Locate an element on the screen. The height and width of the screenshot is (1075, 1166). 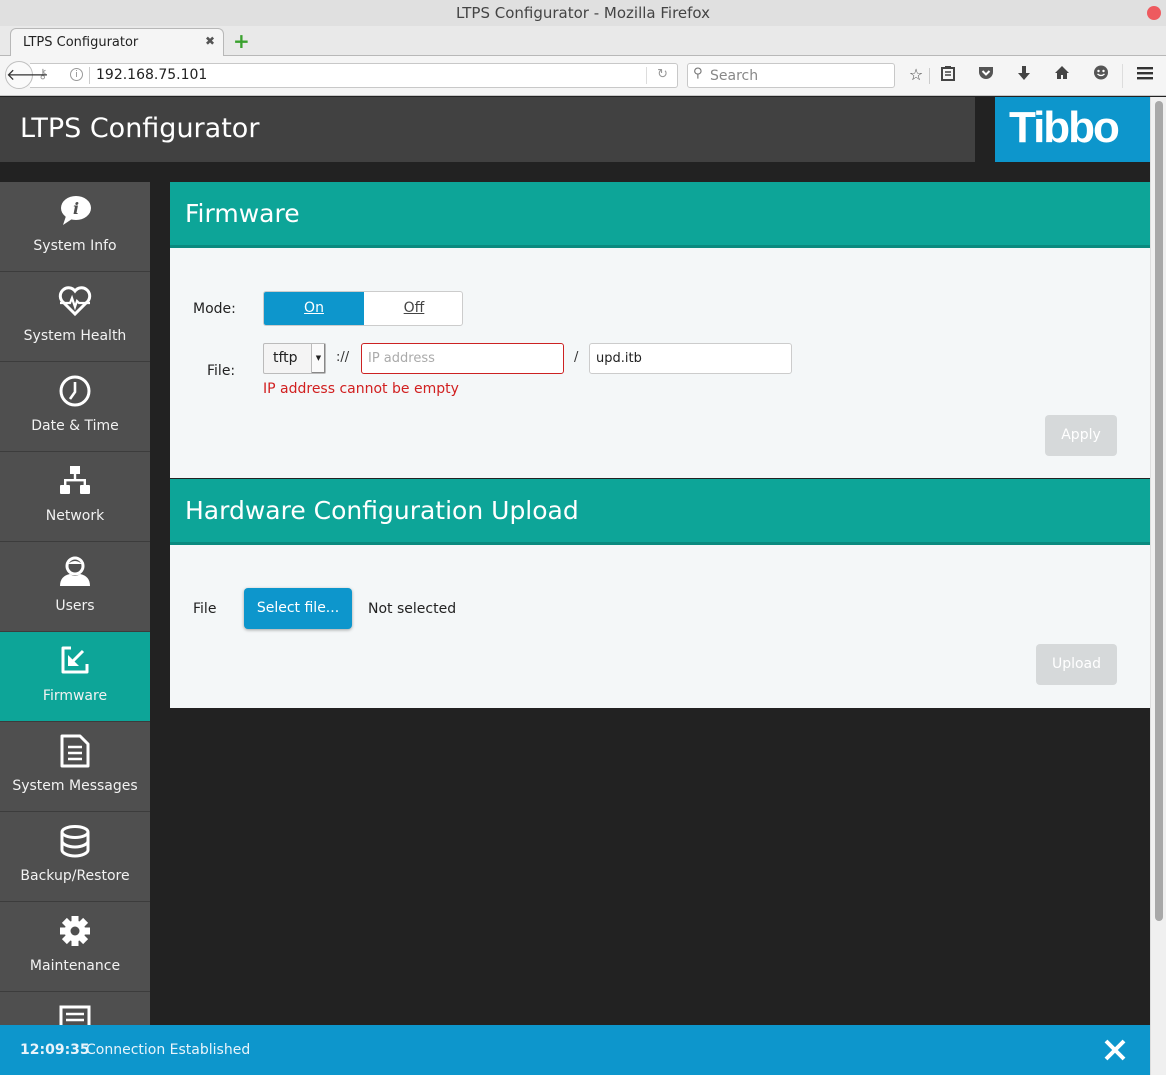
file-status-text: Not selected is located at coordinates (412, 609).